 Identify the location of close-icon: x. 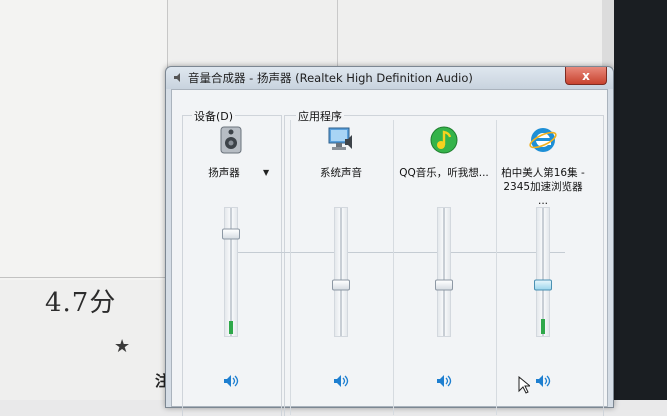
(586, 75).